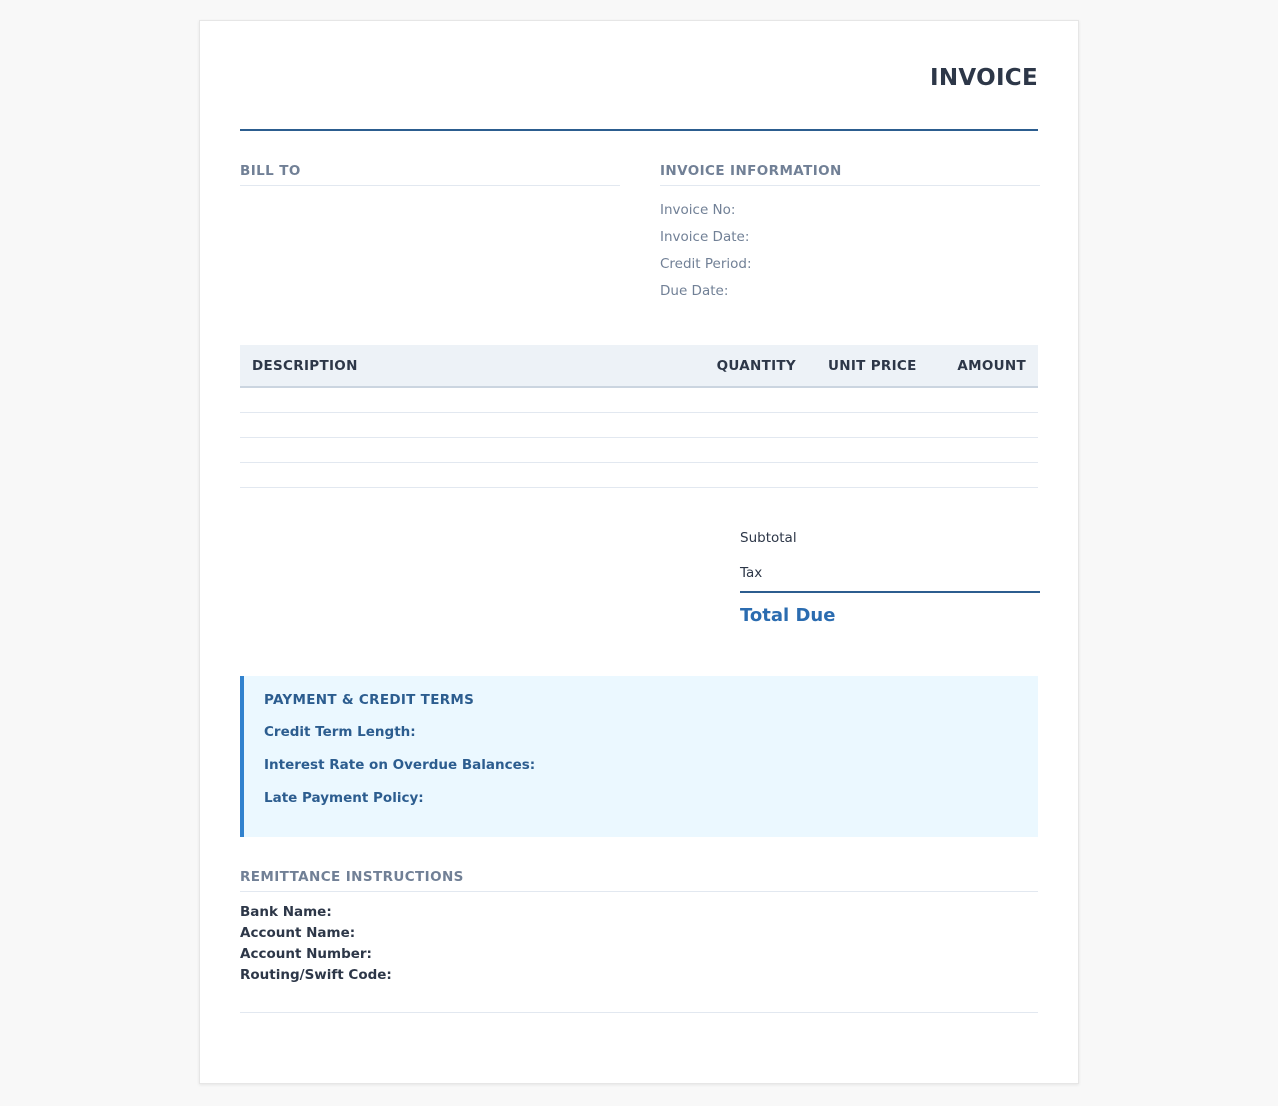 Image resolution: width=1278 pixels, height=1106 pixels. What do you see at coordinates (694, 291) in the screenshot?
I see `due-date-label: Due Date:` at bounding box center [694, 291].